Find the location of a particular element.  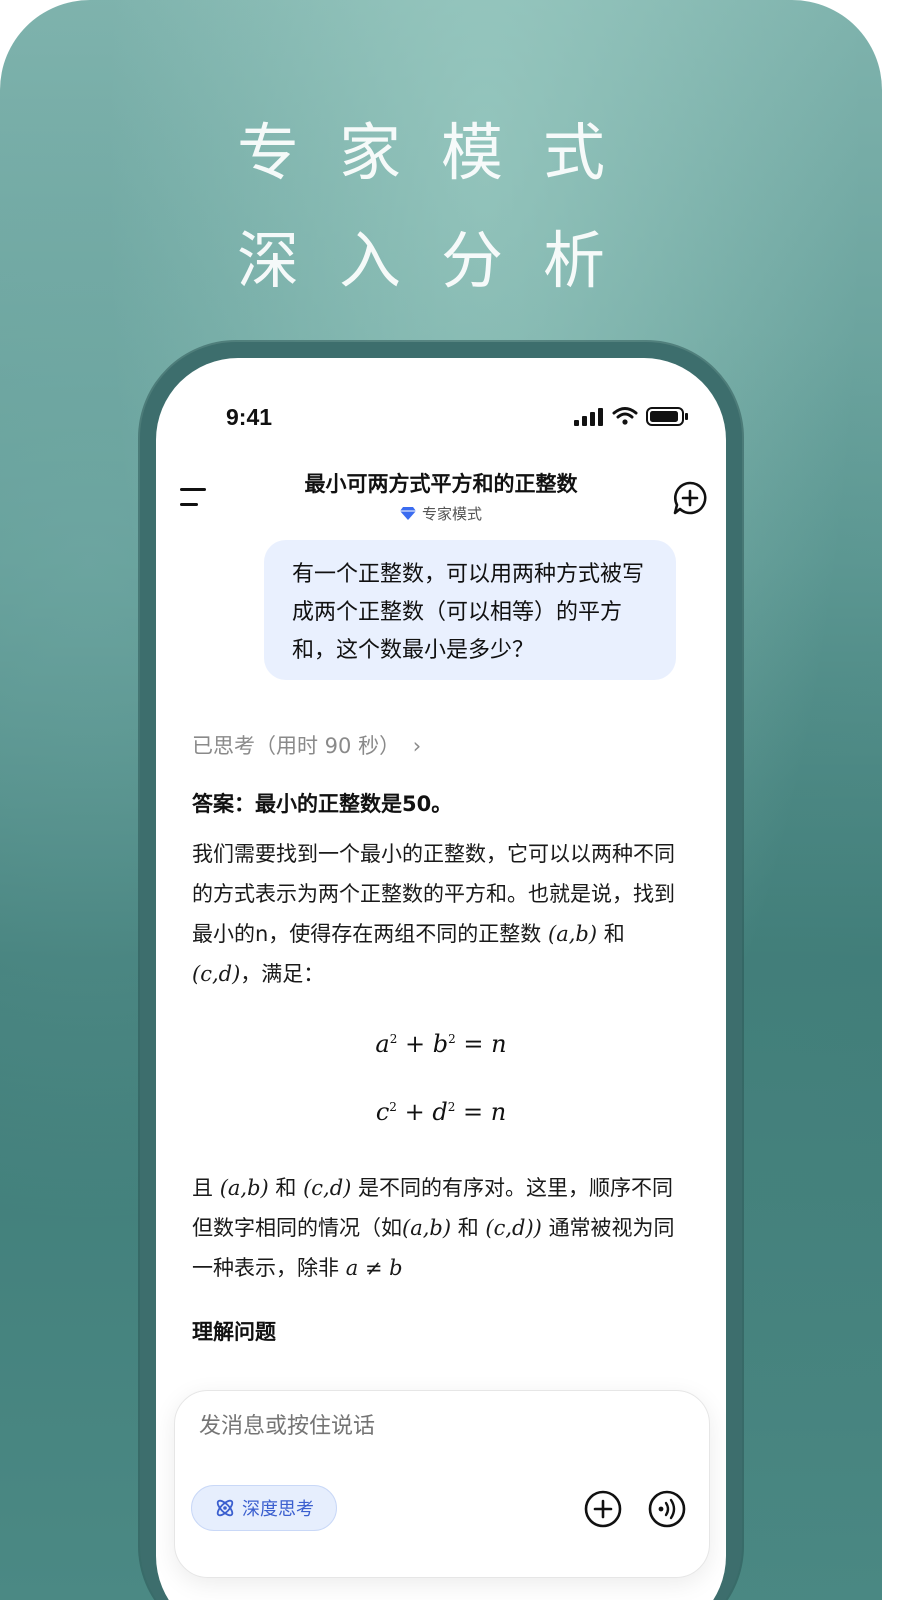

signal-icon is located at coordinates (589, 416).